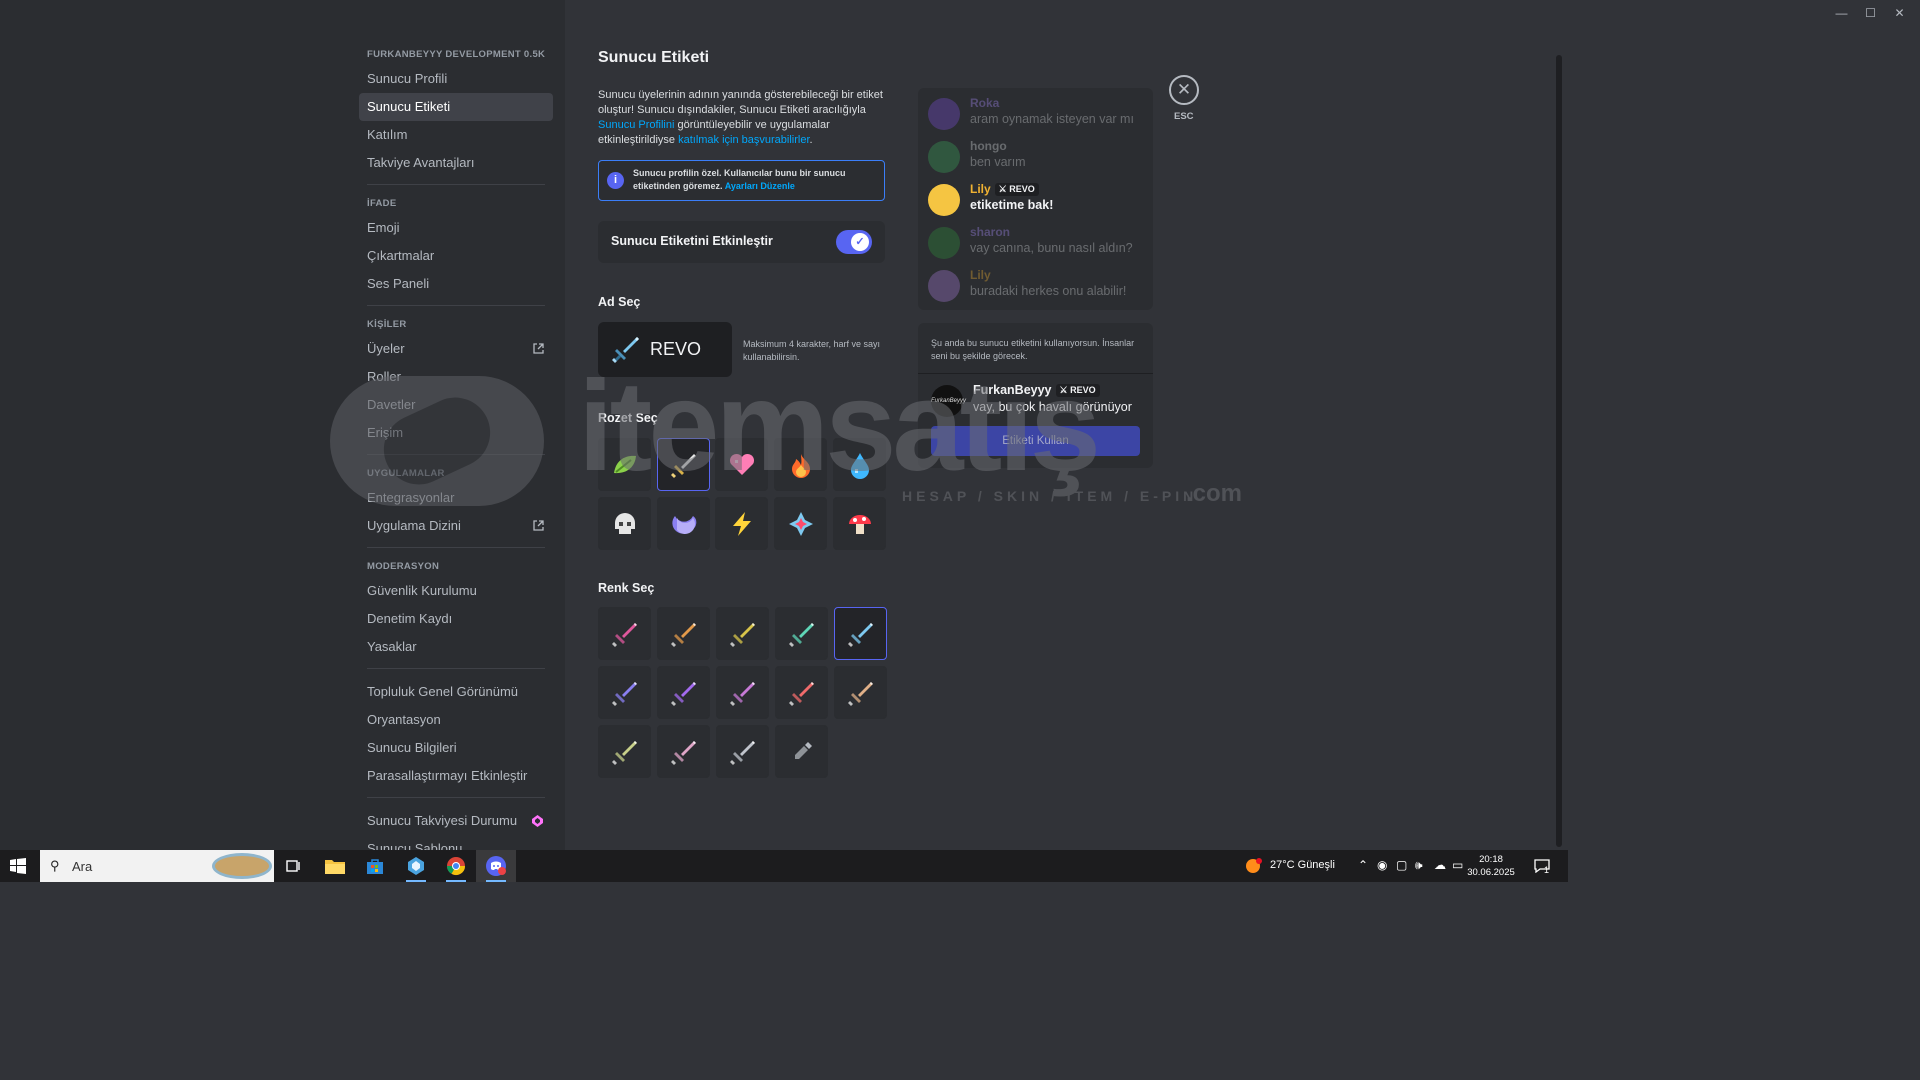 This screenshot has height=1080, width=1920. Describe the element at coordinates (1035, 373) in the screenshot. I see `divider` at that location.